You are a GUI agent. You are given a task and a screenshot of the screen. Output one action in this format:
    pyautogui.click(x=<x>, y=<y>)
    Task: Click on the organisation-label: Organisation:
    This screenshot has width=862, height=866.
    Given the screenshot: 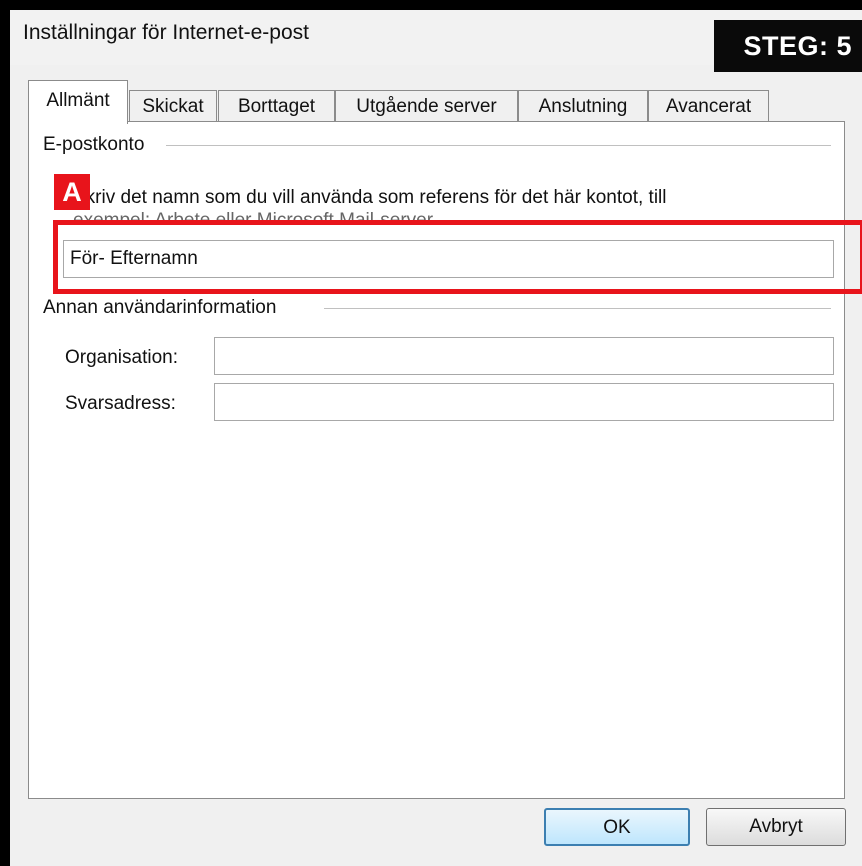 What is the action you would take?
    pyautogui.click(x=122, y=357)
    